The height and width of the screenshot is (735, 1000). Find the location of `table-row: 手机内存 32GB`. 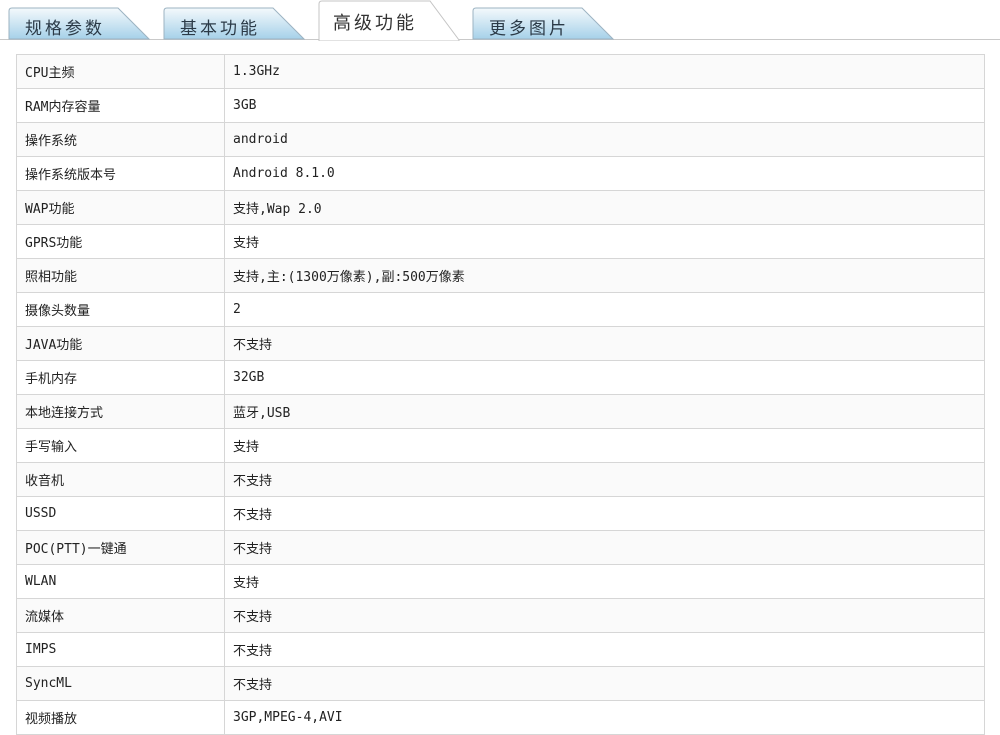

table-row: 手机内存 32GB is located at coordinates (500, 377).